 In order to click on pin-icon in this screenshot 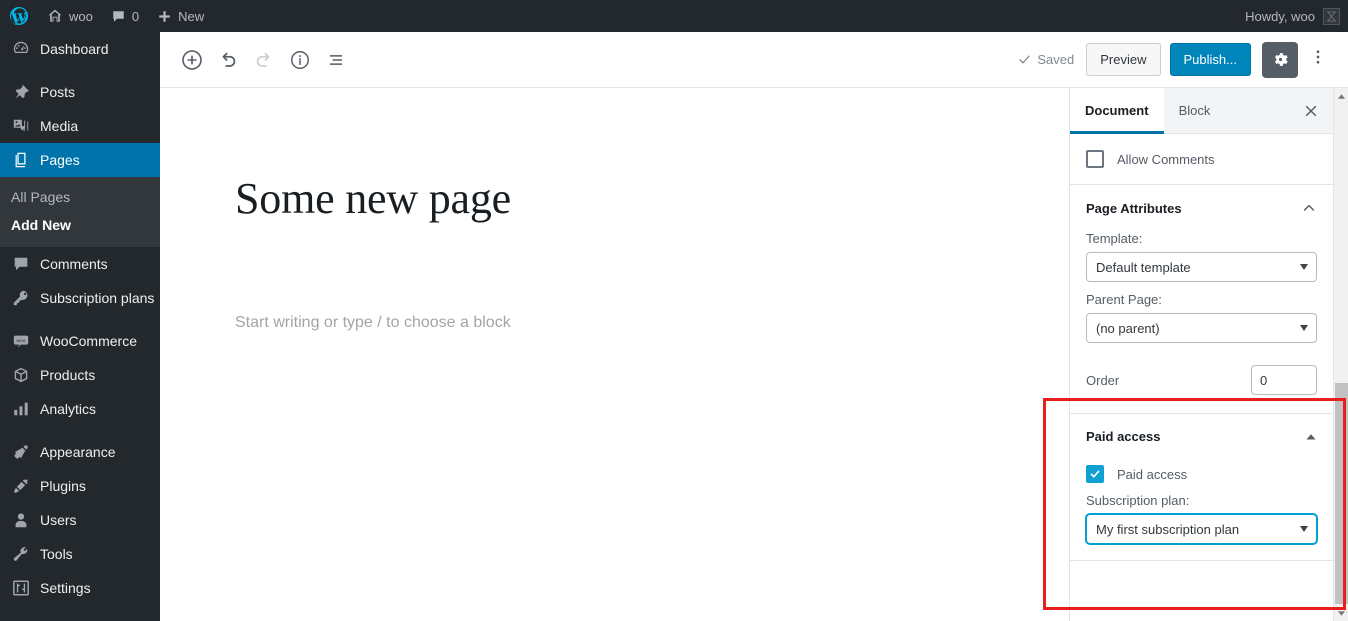, I will do `click(21, 92)`.